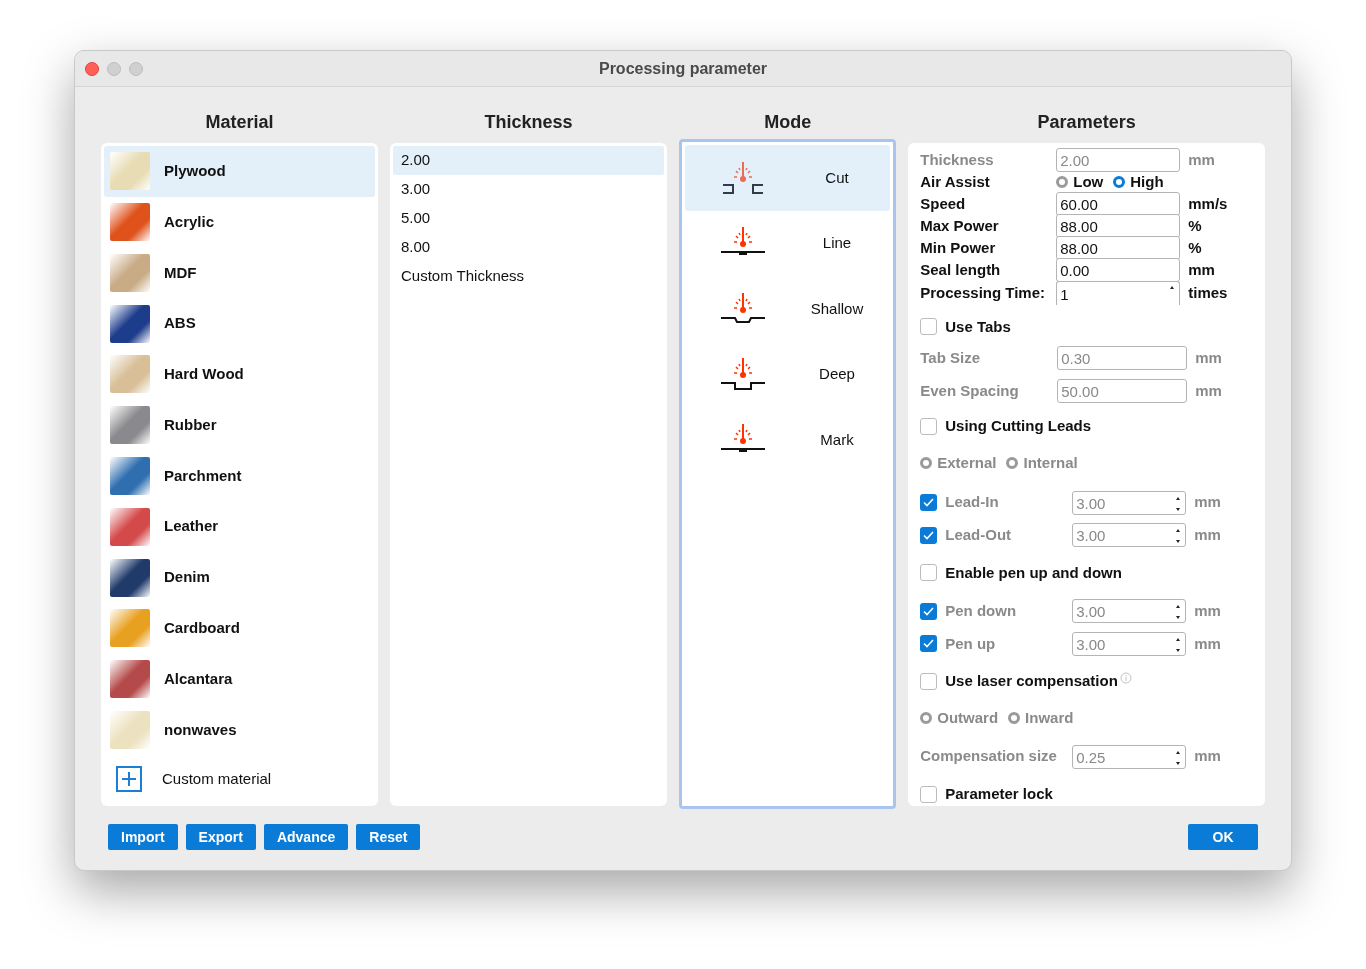 The image size is (1366, 969). What do you see at coordinates (239, 628) in the screenshot?
I see `material-item: Cardboard` at bounding box center [239, 628].